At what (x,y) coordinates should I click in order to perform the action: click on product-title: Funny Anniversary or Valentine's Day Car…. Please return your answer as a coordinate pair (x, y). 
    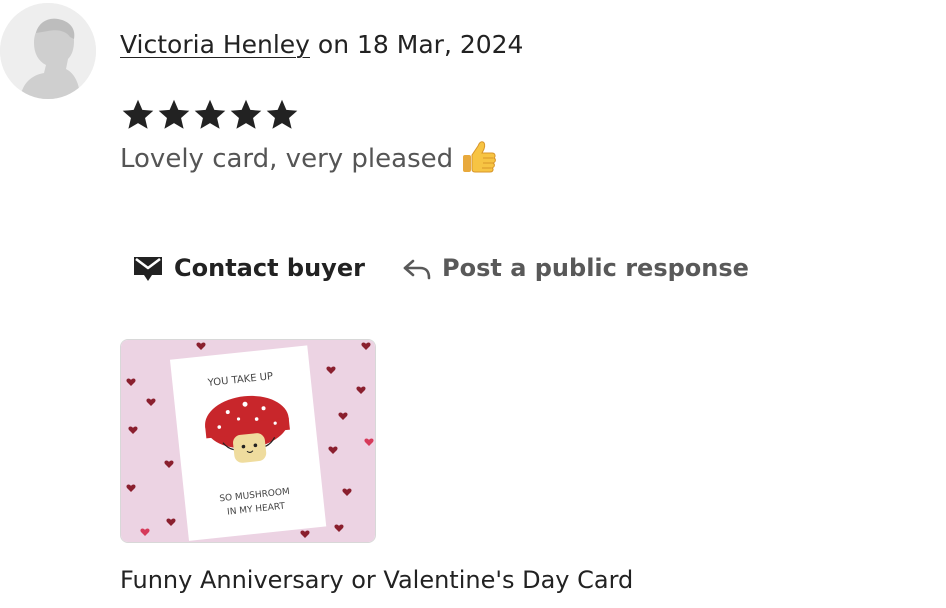
    Looking at the image, I should click on (376, 580).